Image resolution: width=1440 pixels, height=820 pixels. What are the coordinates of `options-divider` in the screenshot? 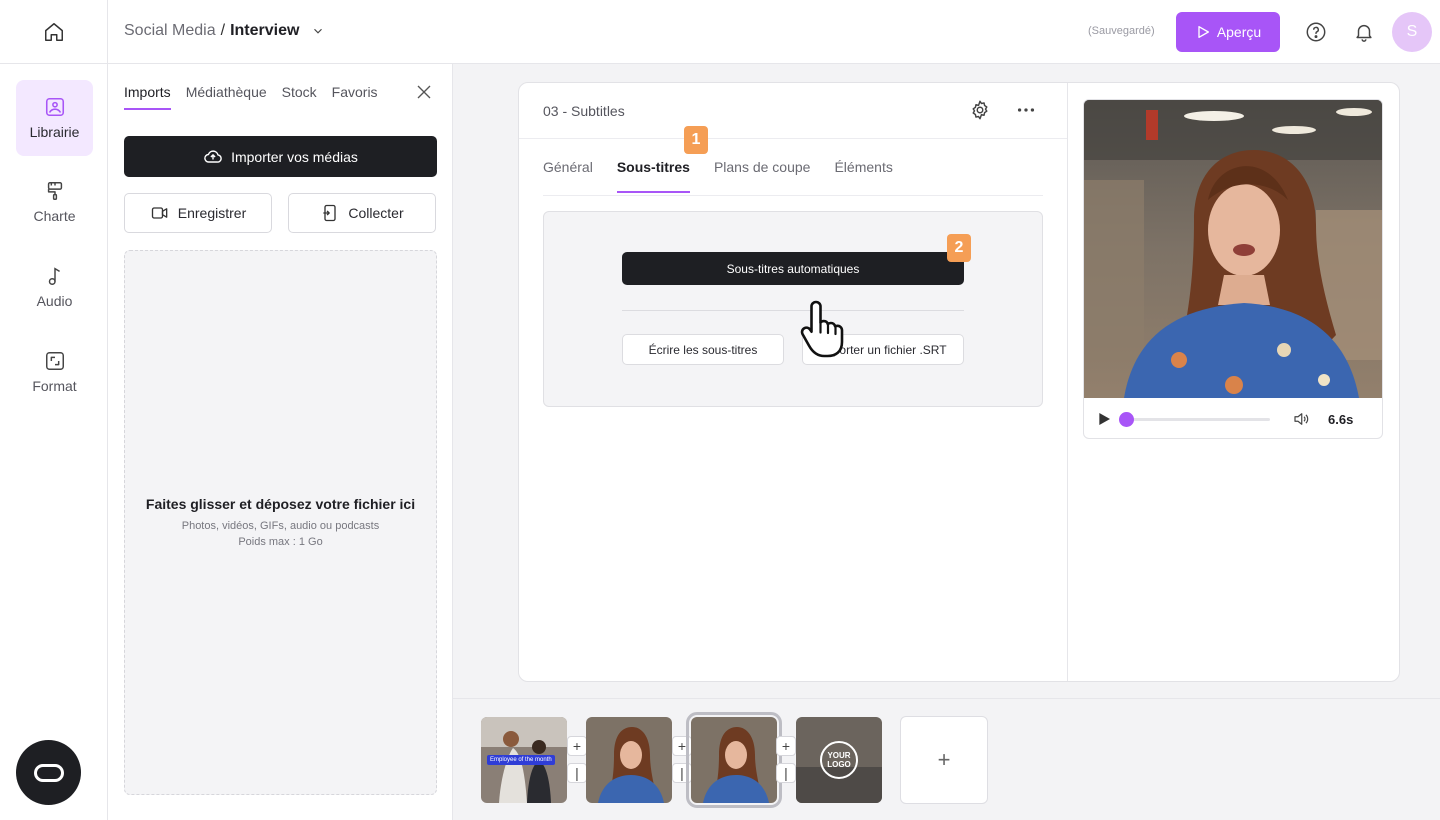 It's located at (793, 310).